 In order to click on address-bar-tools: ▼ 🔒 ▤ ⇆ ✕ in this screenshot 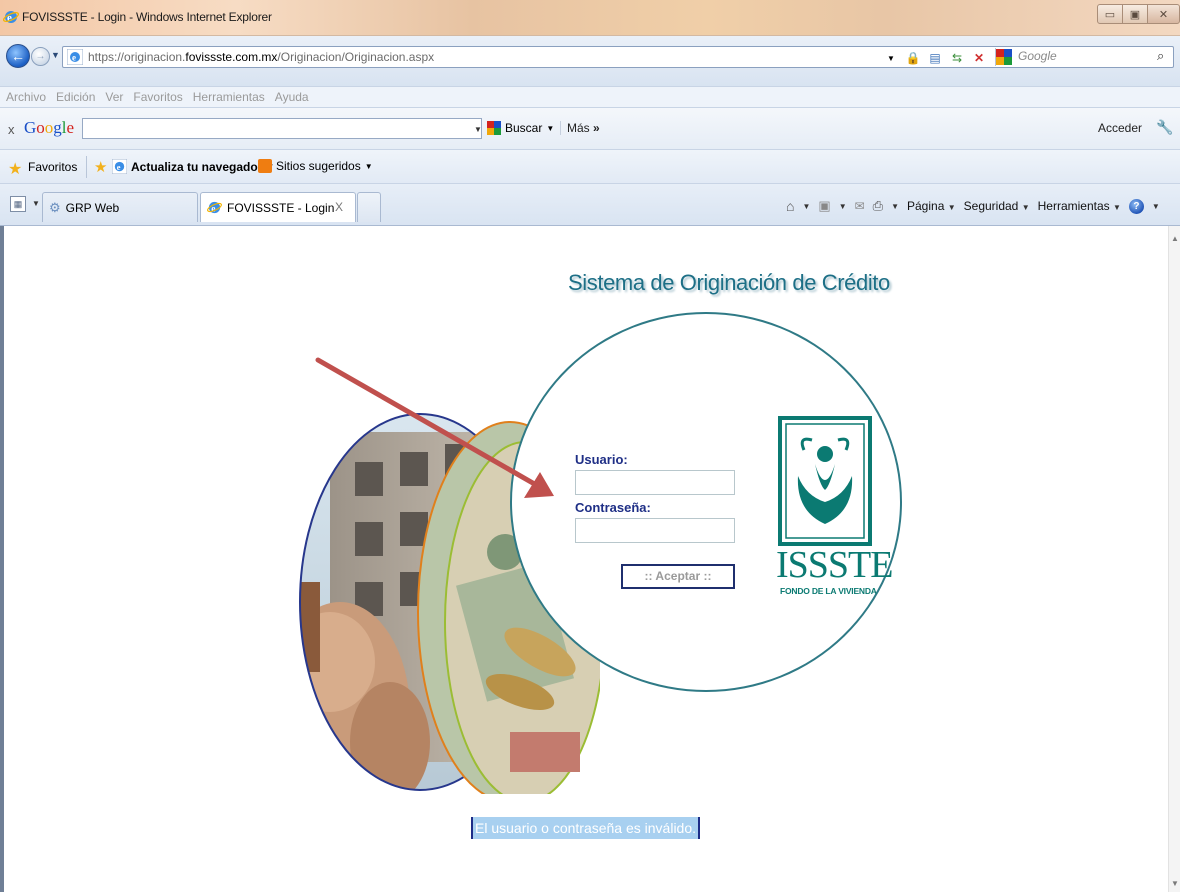, I will do `click(935, 58)`.